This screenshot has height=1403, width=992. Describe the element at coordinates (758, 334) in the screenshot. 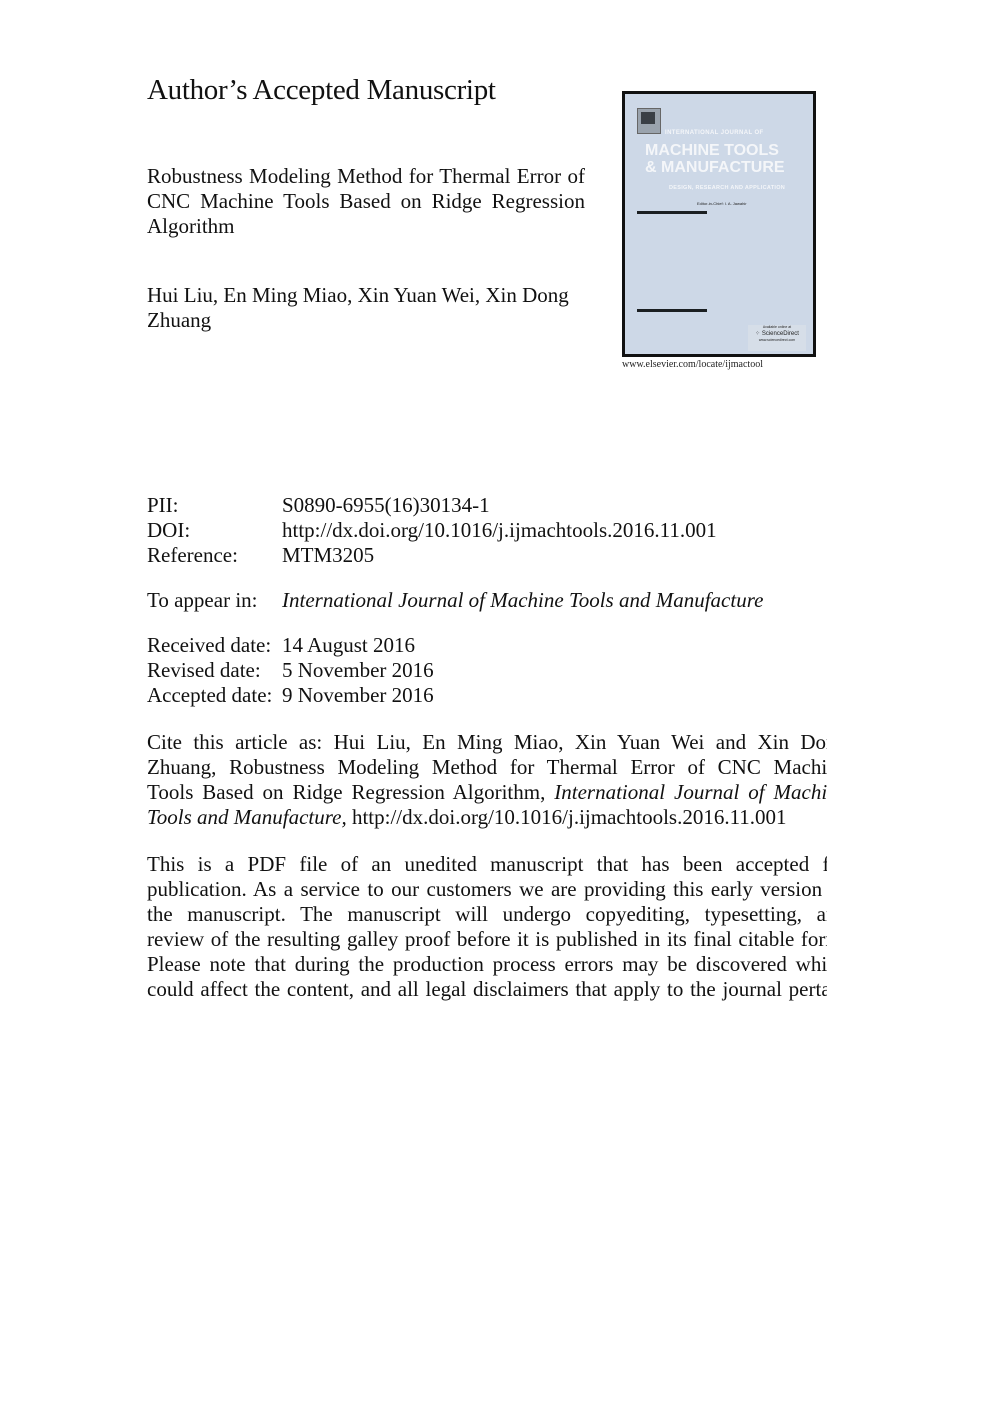

I see `sciencedirect-icon: ⁘` at that location.